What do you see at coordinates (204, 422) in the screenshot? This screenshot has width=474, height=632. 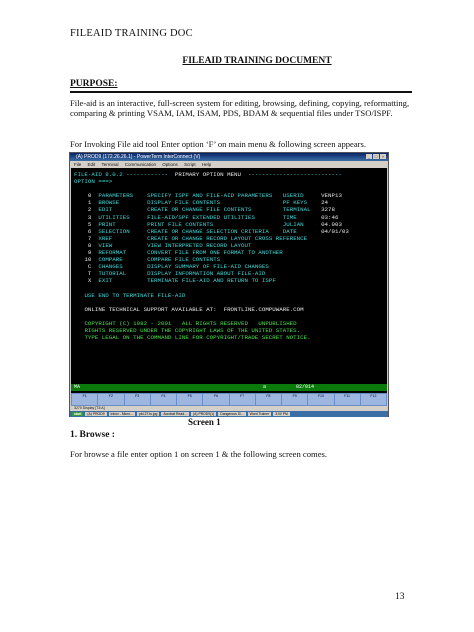 I see `figure-caption: Screen 1` at bounding box center [204, 422].